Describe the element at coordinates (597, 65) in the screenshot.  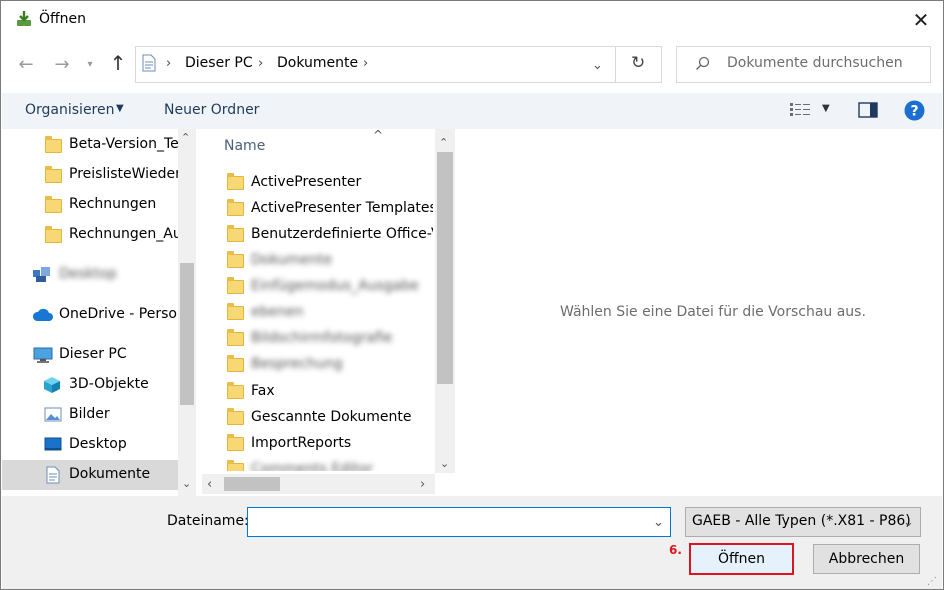
I see `address-dropdown-chevron-icon: ⌄` at that location.